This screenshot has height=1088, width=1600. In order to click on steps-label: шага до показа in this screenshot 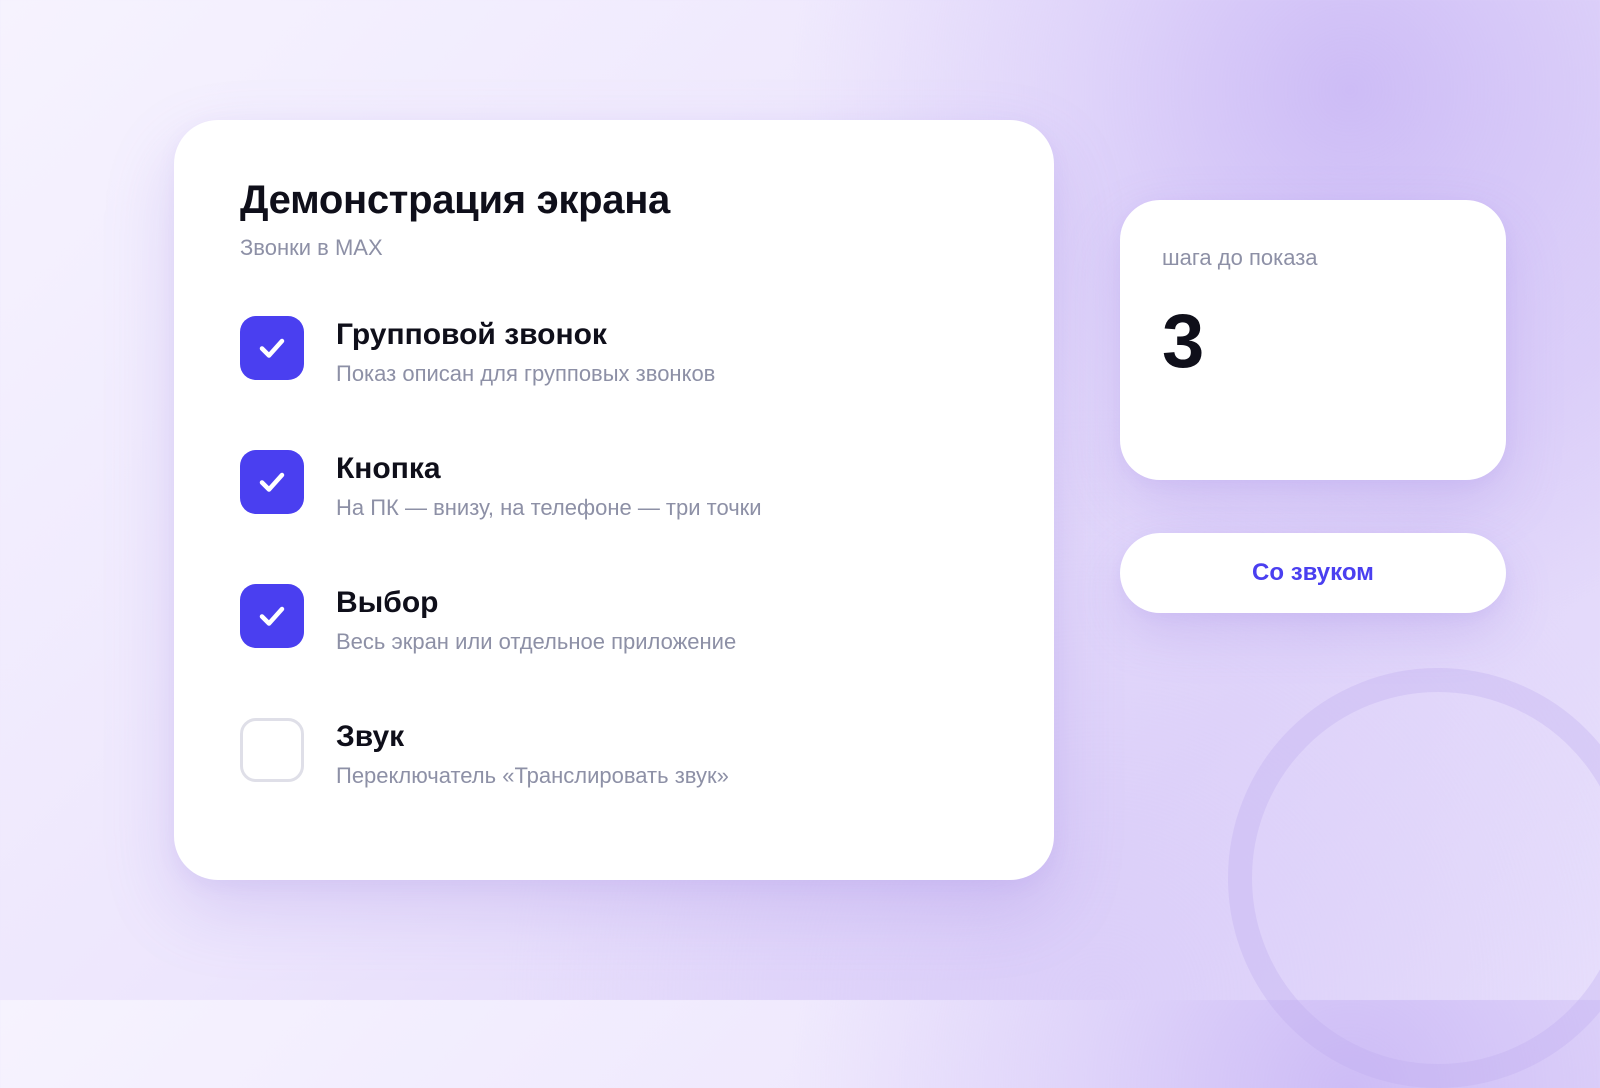, I will do `click(1240, 257)`.